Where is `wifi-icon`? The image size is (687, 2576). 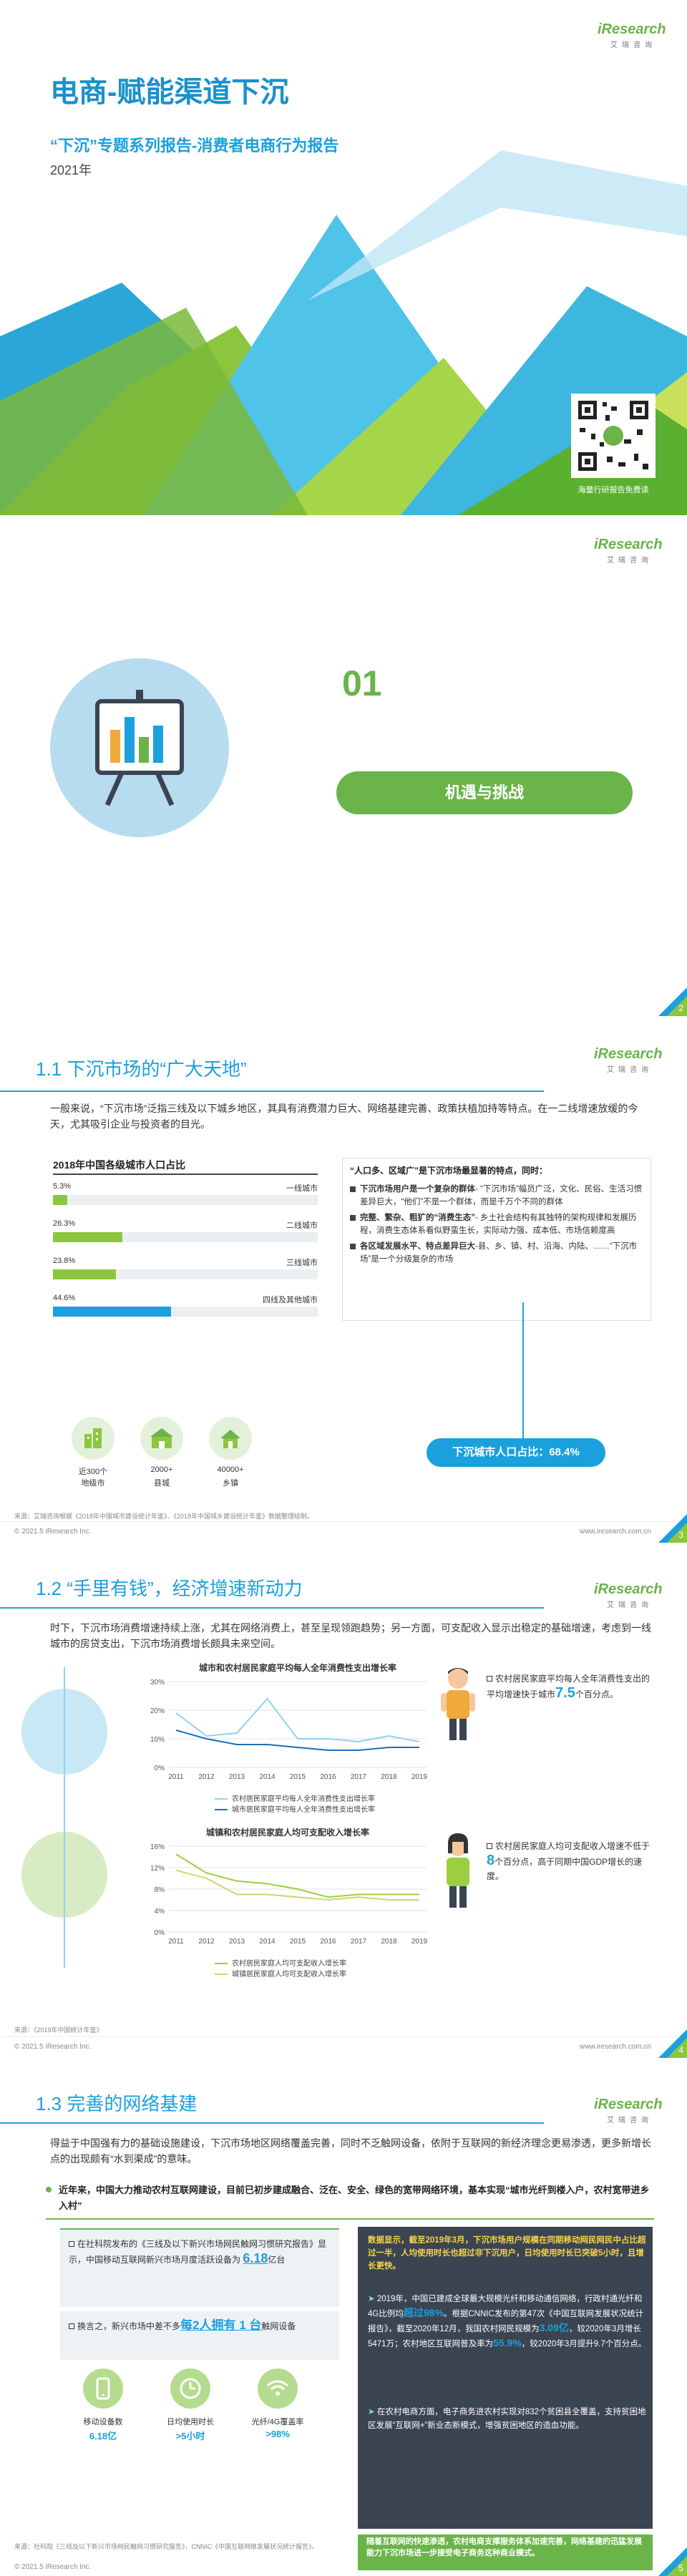 wifi-icon is located at coordinates (278, 2388).